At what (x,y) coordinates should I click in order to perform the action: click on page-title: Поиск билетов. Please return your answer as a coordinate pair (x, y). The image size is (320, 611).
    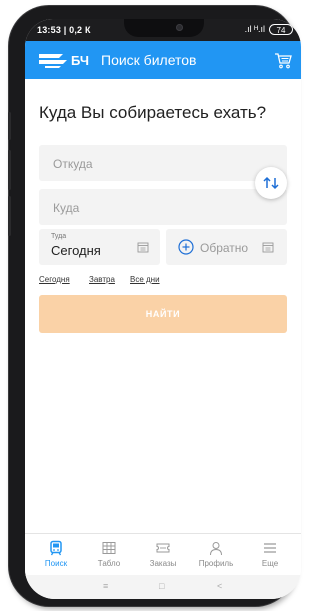
    Looking at the image, I should click on (149, 60).